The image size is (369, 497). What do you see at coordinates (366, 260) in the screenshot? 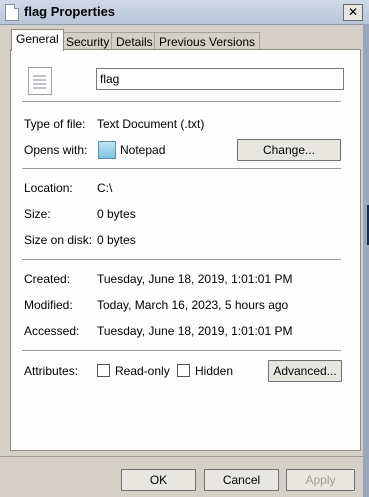
I see `window-edge` at bounding box center [366, 260].